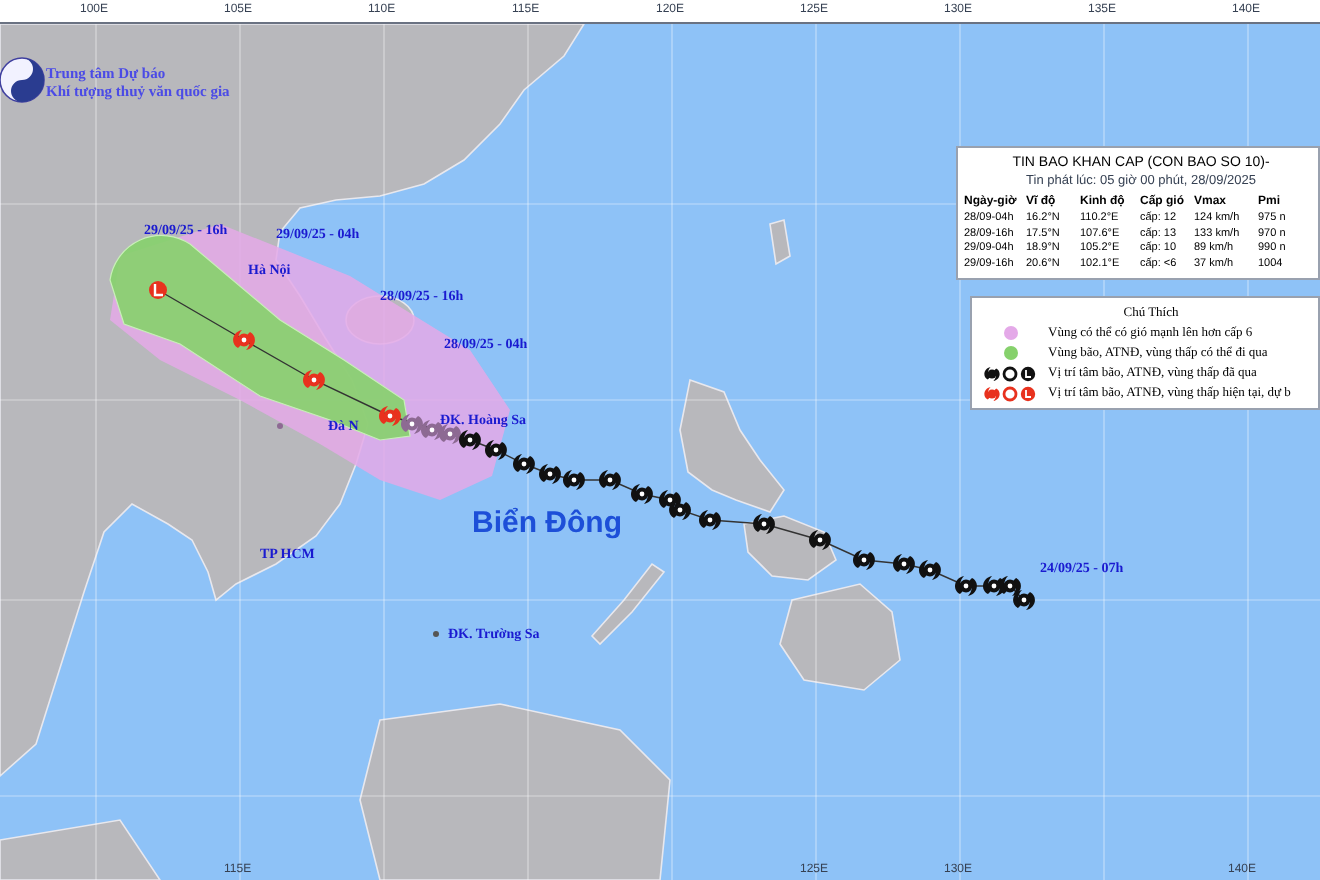 The height and width of the screenshot is (880, 1320). What do you see at coordinates (158, 290) in the screenshot?
I see `low-pressure-icon` at bounding box center [158, 290].